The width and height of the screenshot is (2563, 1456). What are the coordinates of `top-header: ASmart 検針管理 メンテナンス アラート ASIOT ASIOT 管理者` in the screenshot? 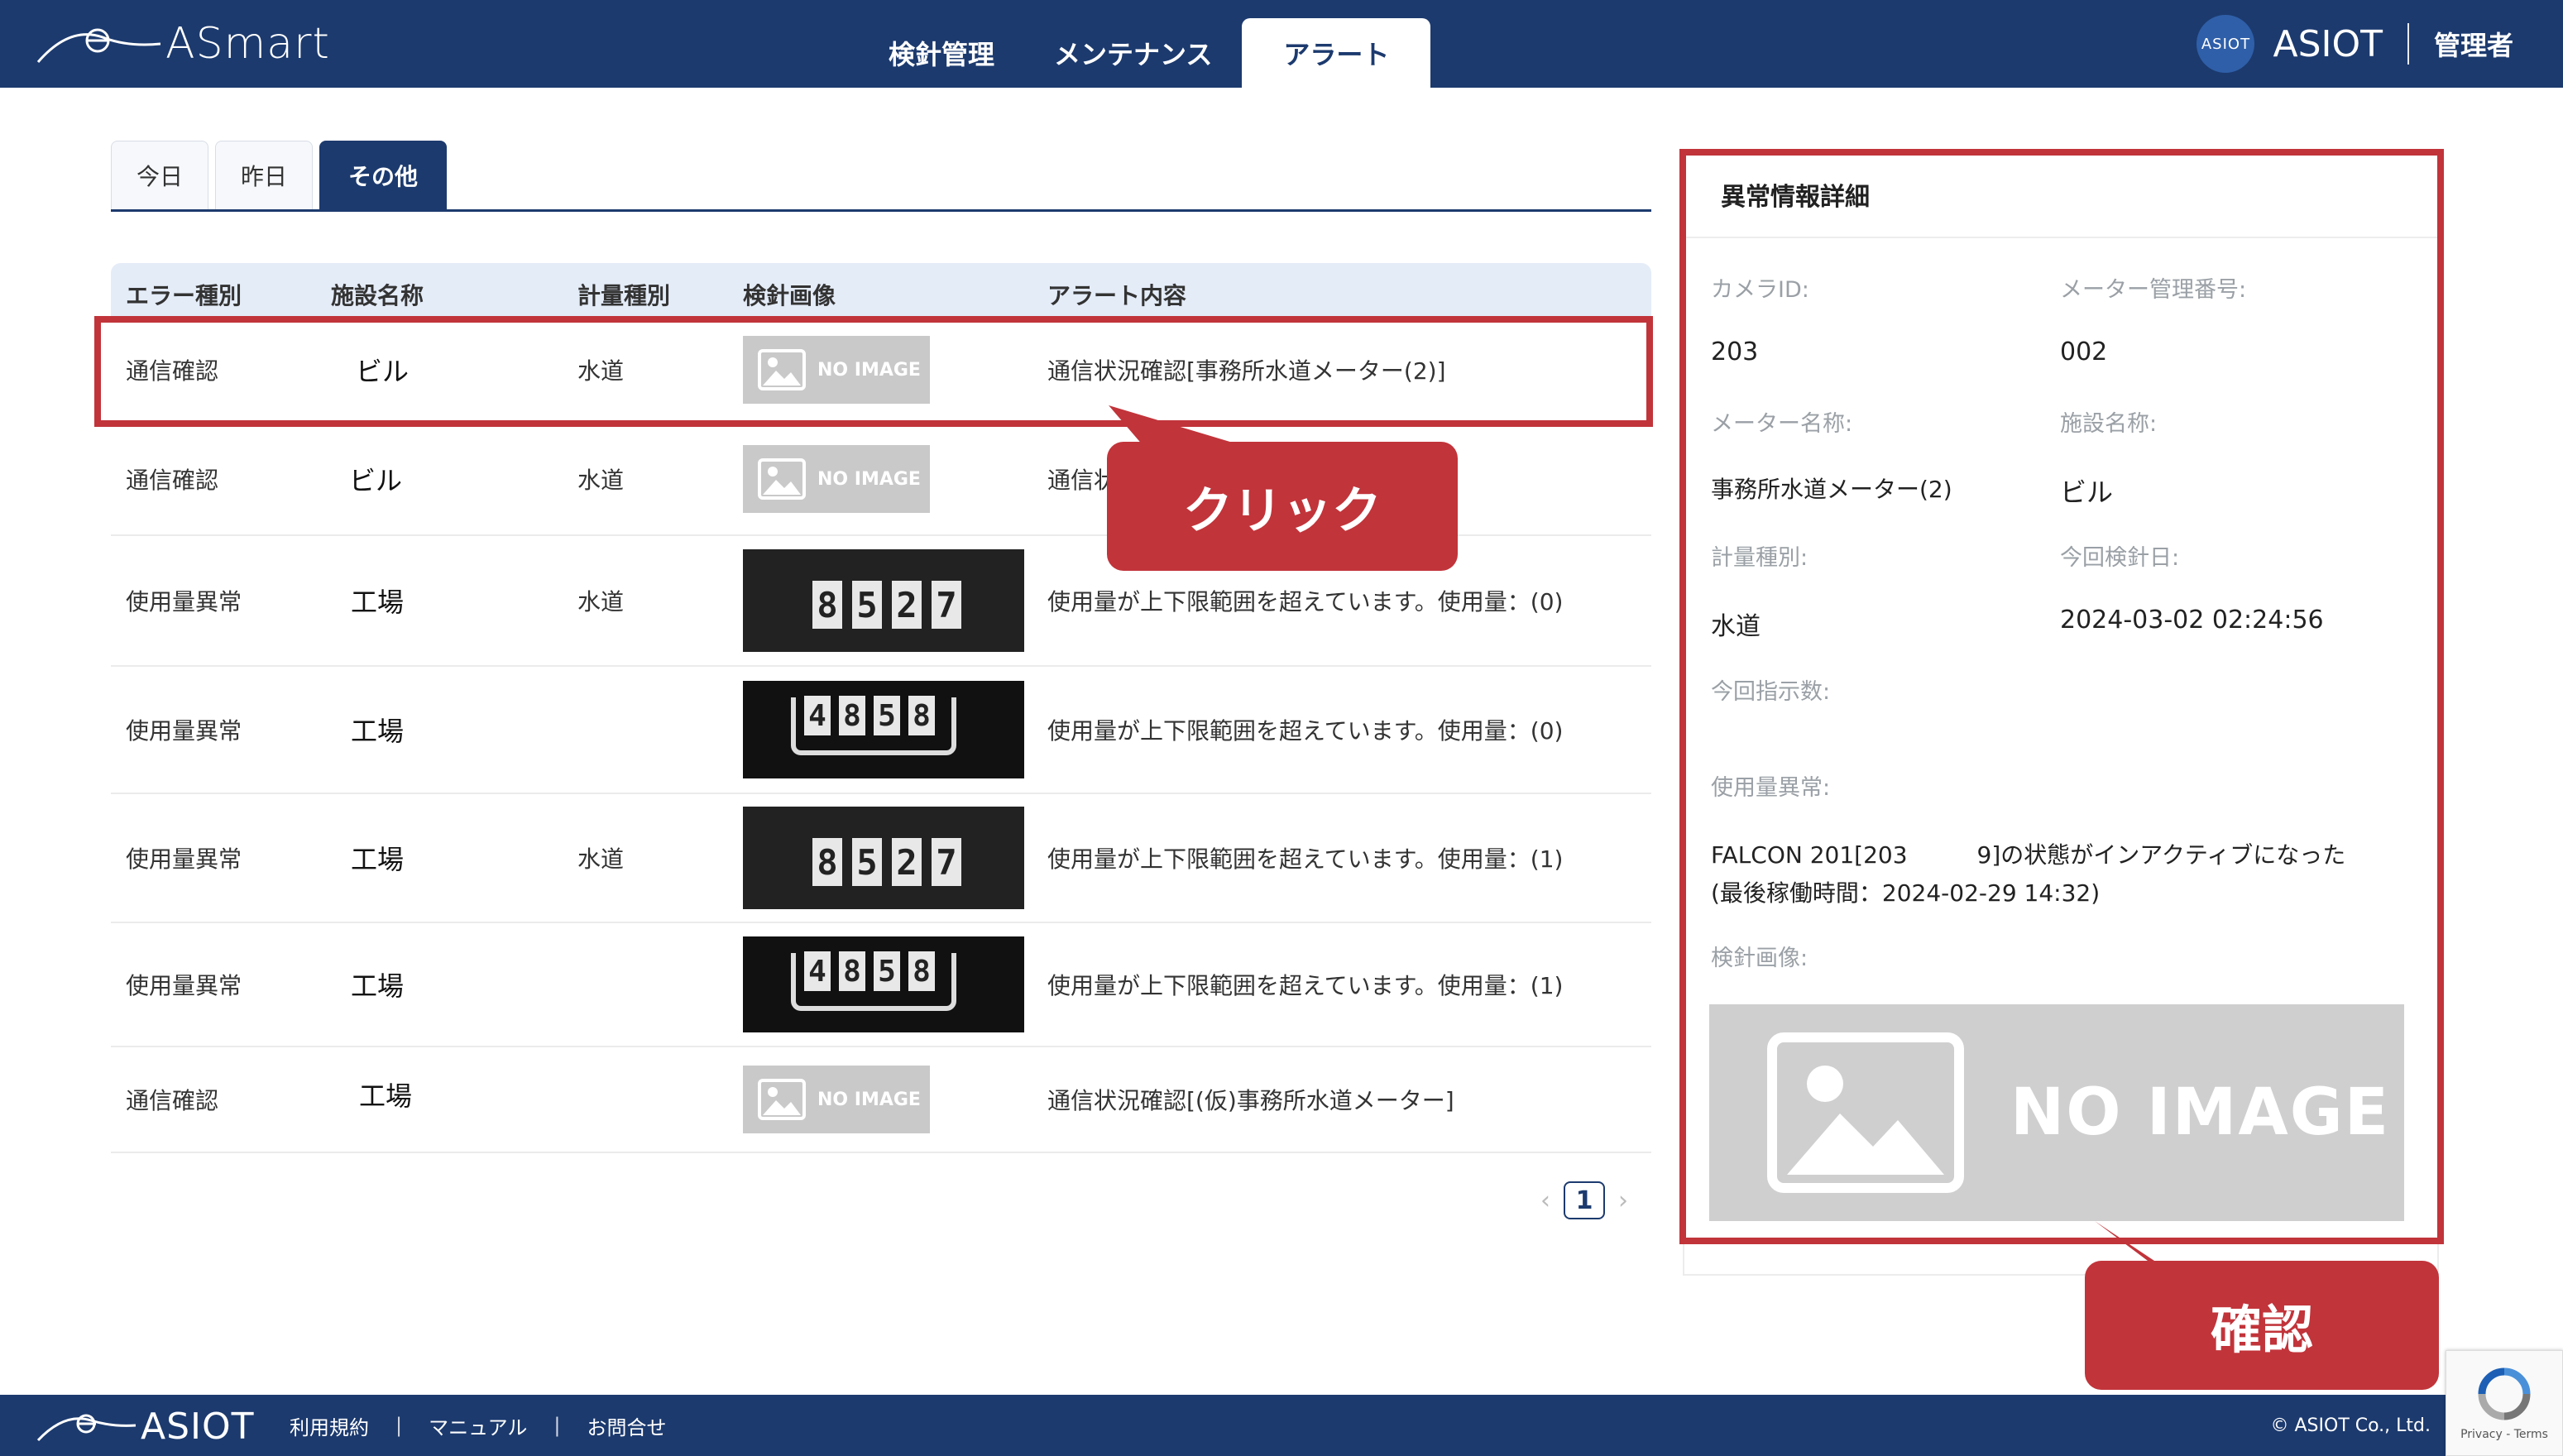 It's located at (1281, 44).